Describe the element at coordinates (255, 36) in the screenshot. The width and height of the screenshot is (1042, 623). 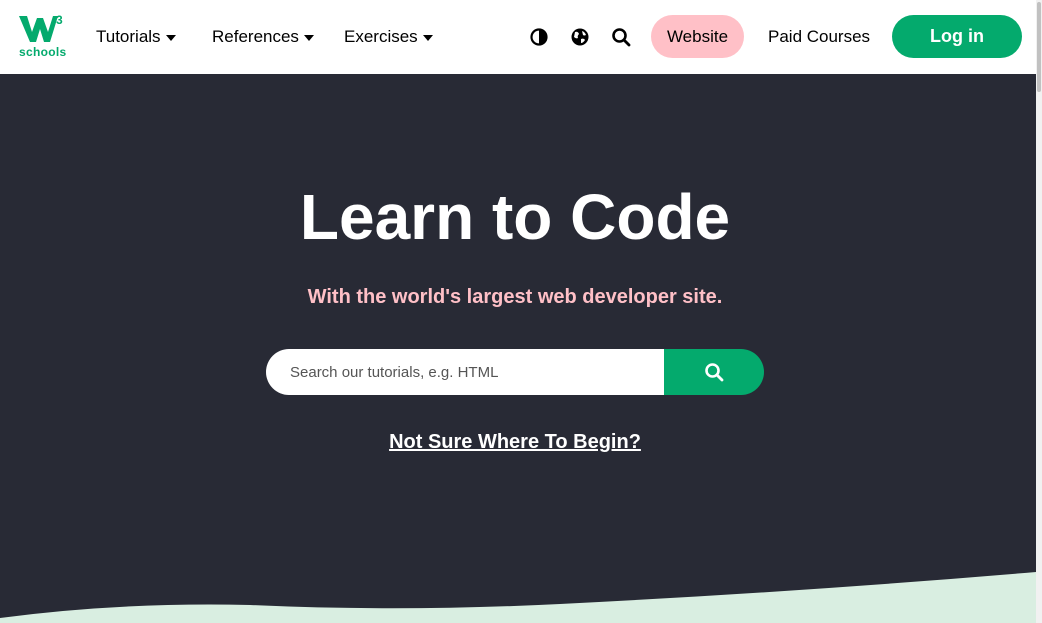
I see `nav-references-label: References` at that location.